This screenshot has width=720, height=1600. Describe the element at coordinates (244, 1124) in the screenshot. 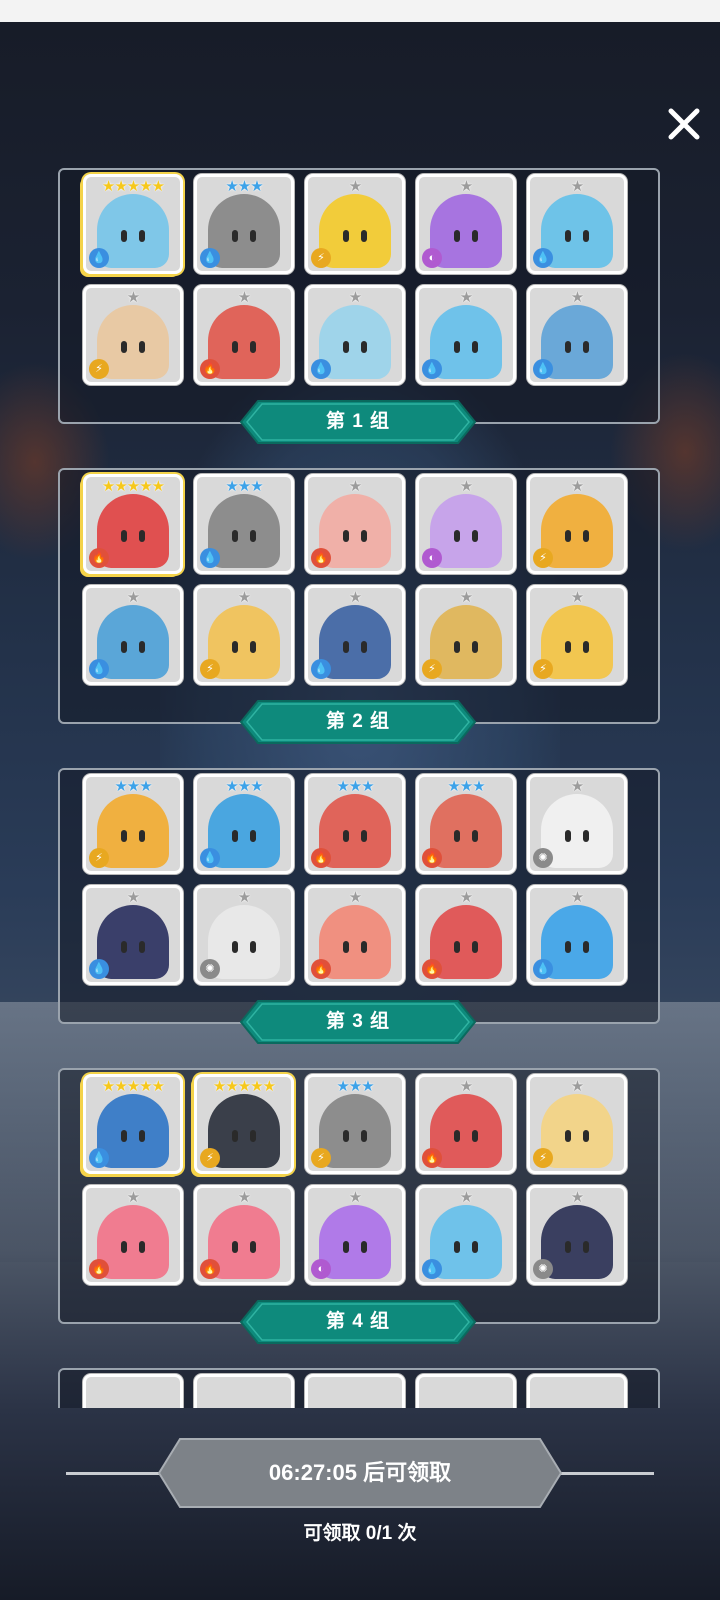

I see `hero-card: ★★★★★ ⚡` at that location.